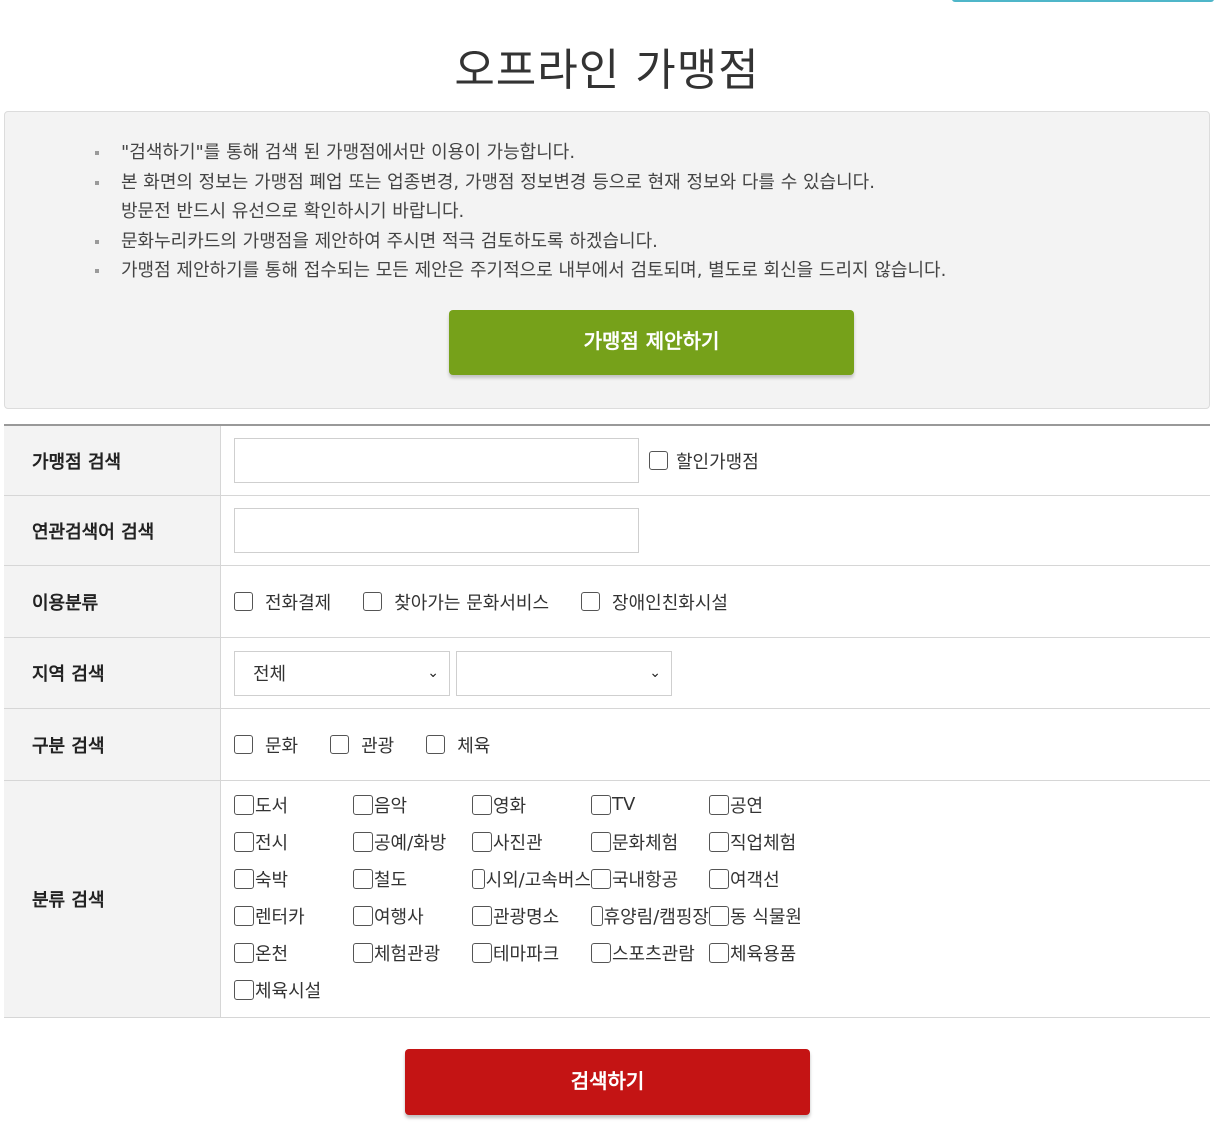  What do you see at coordinates (766, 917) in the screenshot?
I see `category-option-label: 동 식물원` at bounding box center [766, 917].